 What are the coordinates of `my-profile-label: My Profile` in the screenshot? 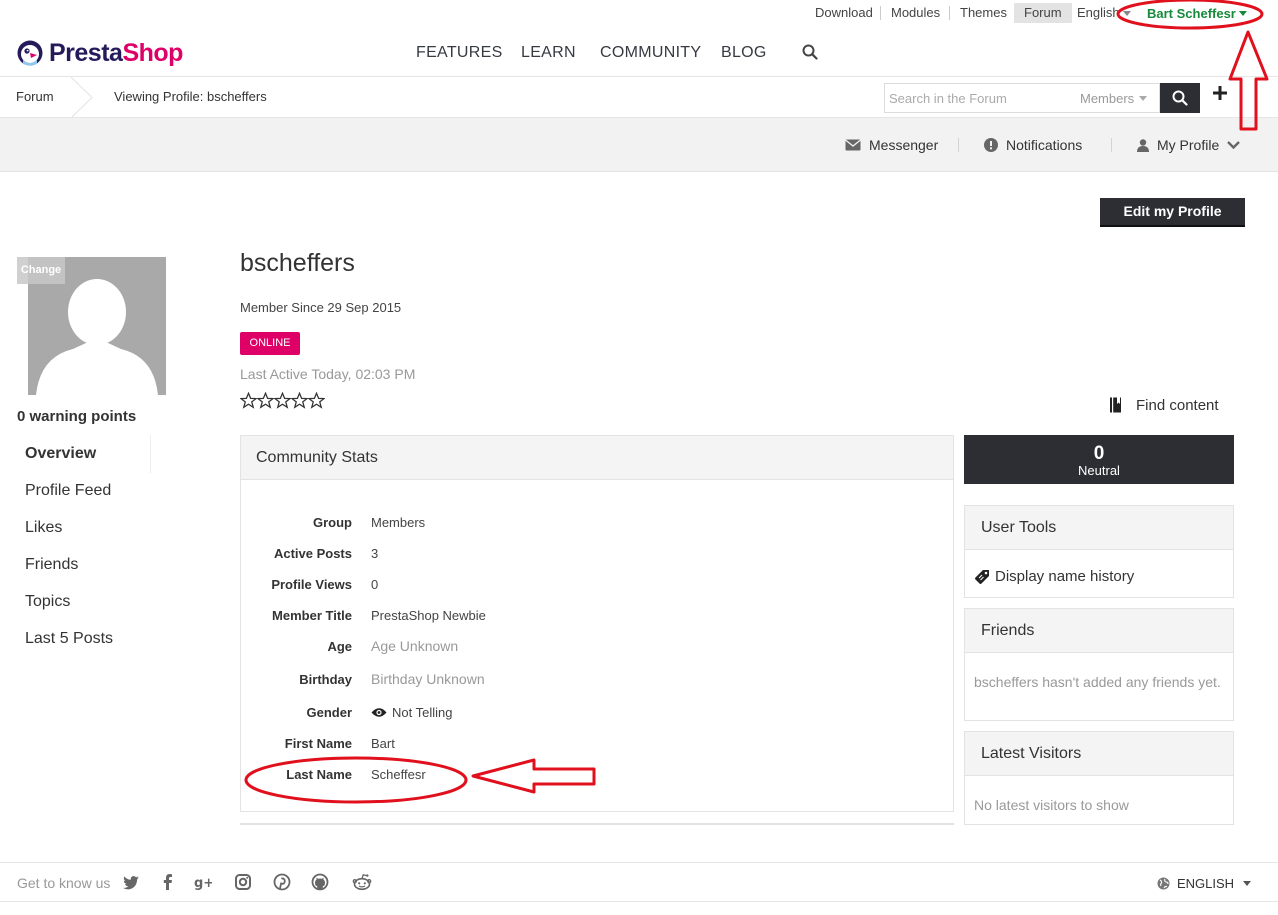 It's located at (1188, 145).